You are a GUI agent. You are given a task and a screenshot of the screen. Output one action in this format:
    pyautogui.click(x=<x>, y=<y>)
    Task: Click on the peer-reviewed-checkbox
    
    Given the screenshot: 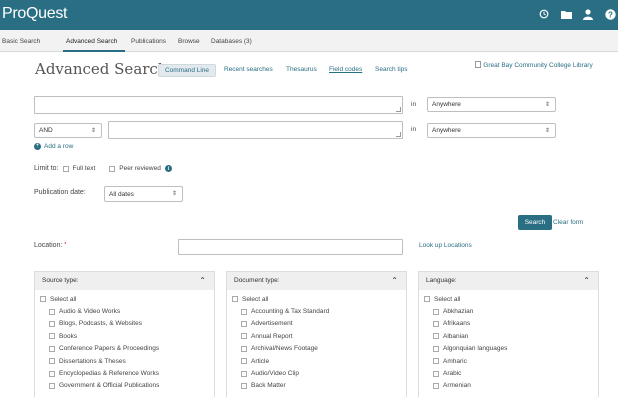 What is the action you would take?
    pyautogui.click(x=112, y=168)
    